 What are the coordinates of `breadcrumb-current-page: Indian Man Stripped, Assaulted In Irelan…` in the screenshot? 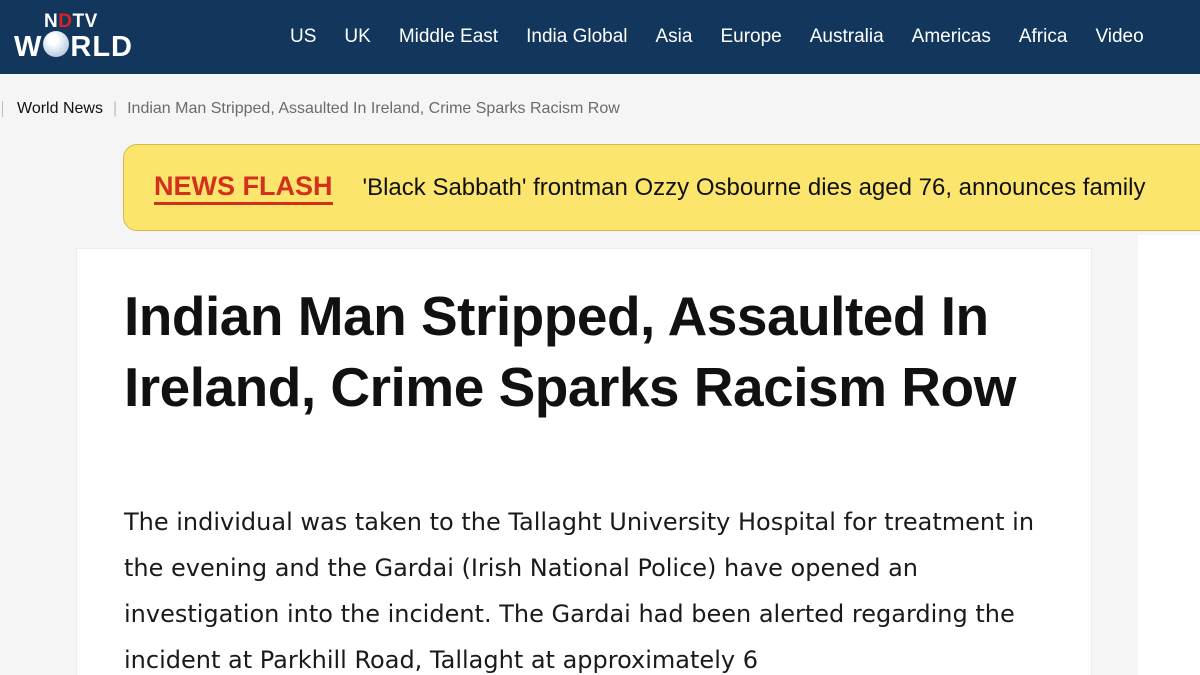 It's located at (373, 108).